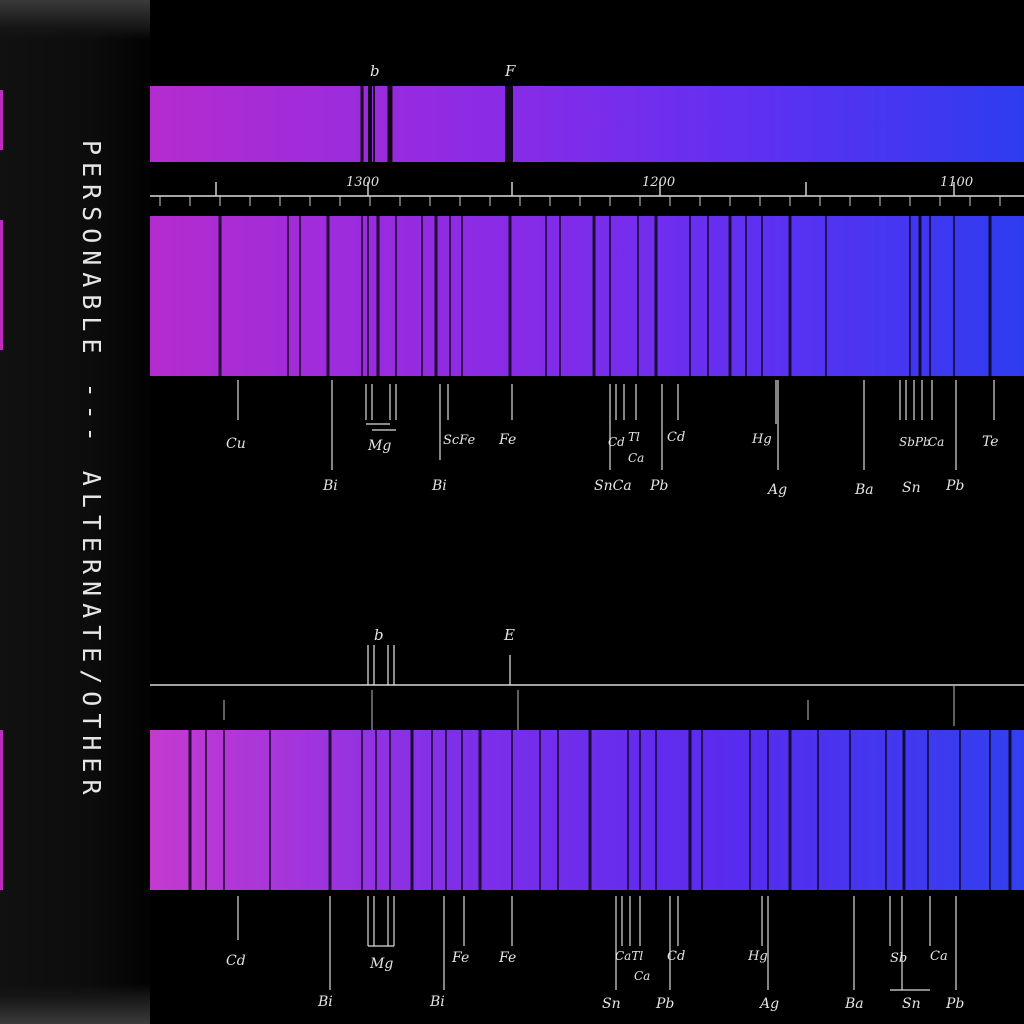  Describe the element at coordinates (91, 471) in the screenshot. I see `album-title: PERSONABLE --- ALTERNATE/OTHER` at that location.